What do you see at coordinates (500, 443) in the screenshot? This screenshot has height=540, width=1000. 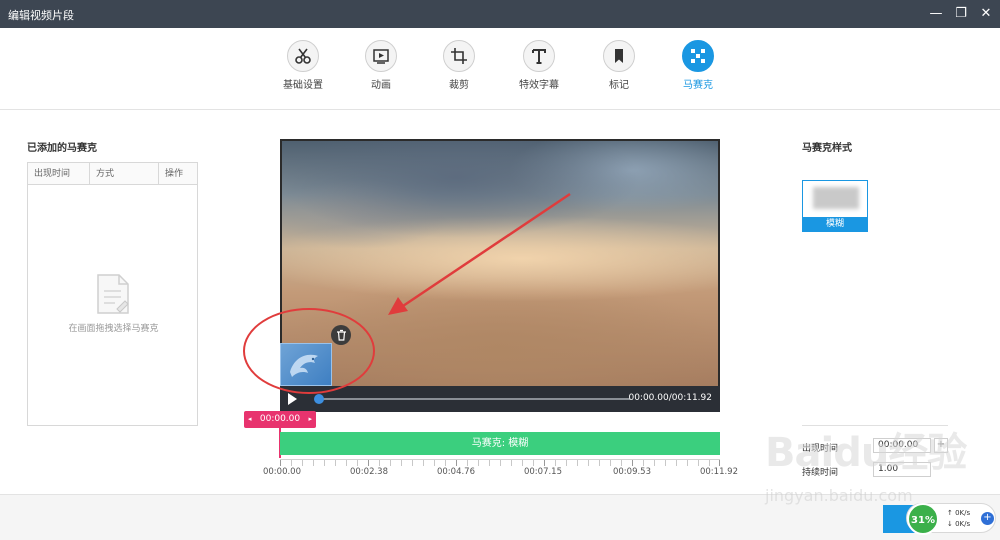 I see `mosaic-track: 马赛克: 模糊` at bounding box center [500, 443].